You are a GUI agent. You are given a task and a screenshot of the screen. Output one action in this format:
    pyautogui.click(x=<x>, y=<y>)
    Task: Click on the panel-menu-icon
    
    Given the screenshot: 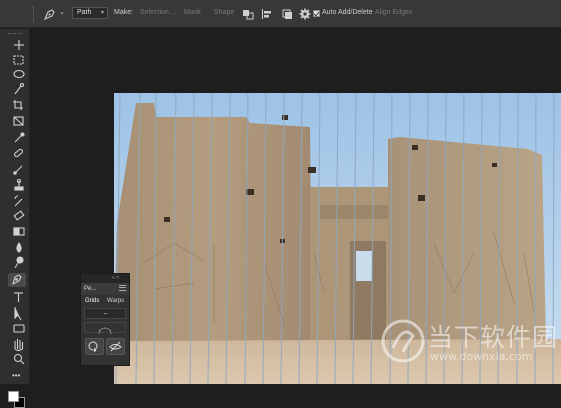 What is the action you would take?
    pyautogui.click(x=122, y=288)
    